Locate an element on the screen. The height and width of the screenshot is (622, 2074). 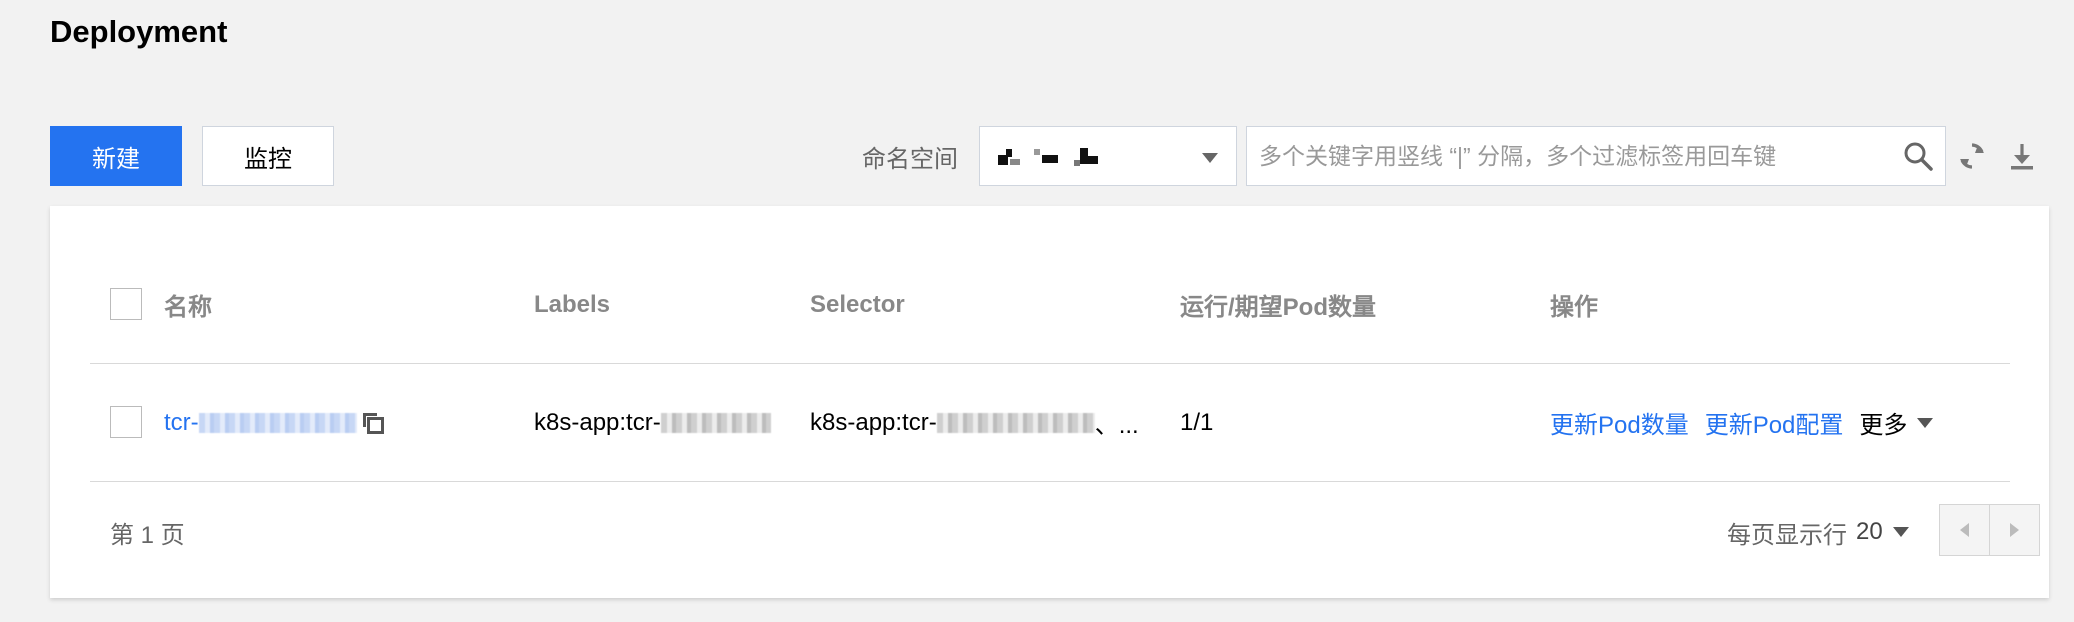
pager is located at coordinates (1989, 530).